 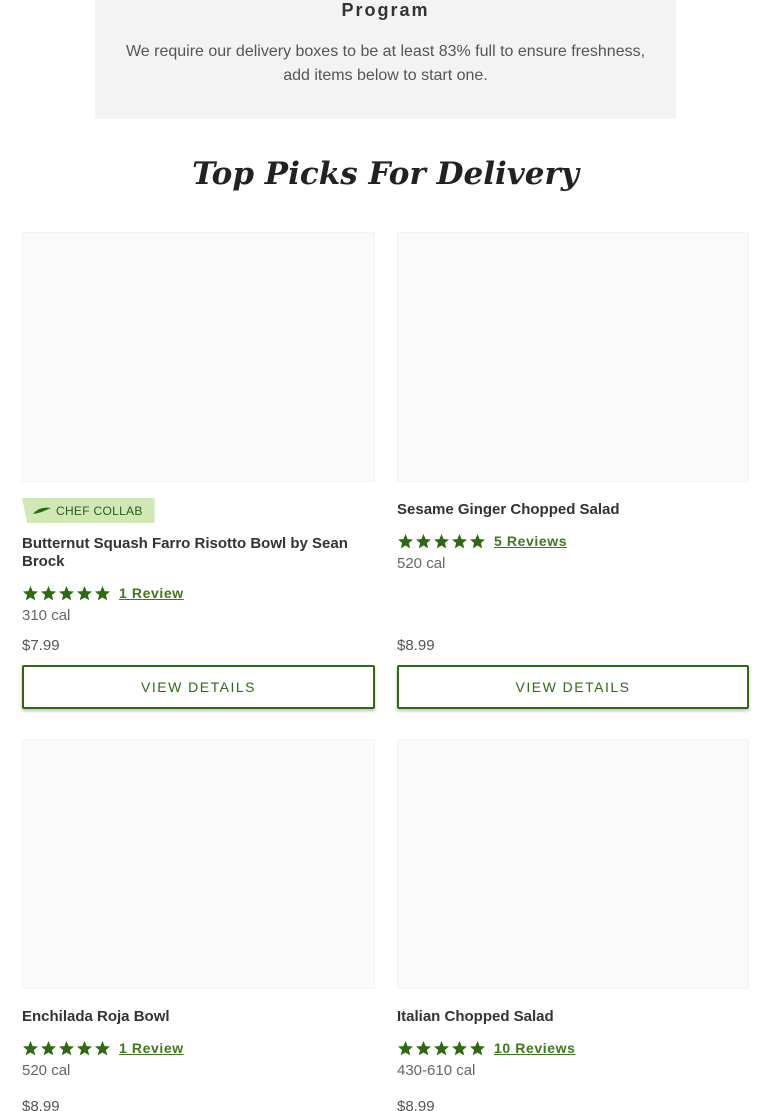 I want to click on banner-title: Program, so click(x=385, y=10).